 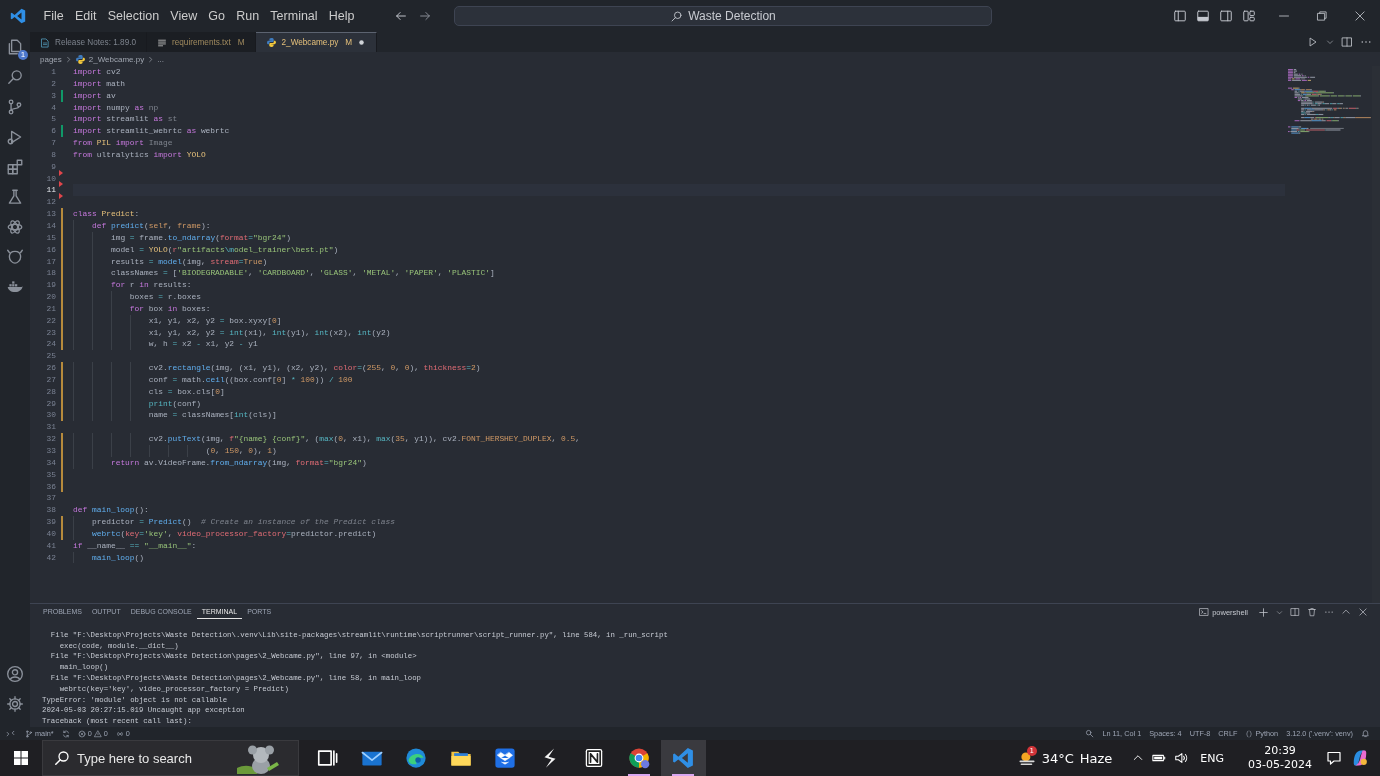 What do you see at coordinates (15, 227) in the screenshot?
I see `atom-icon` at bounding box center [15, 227].